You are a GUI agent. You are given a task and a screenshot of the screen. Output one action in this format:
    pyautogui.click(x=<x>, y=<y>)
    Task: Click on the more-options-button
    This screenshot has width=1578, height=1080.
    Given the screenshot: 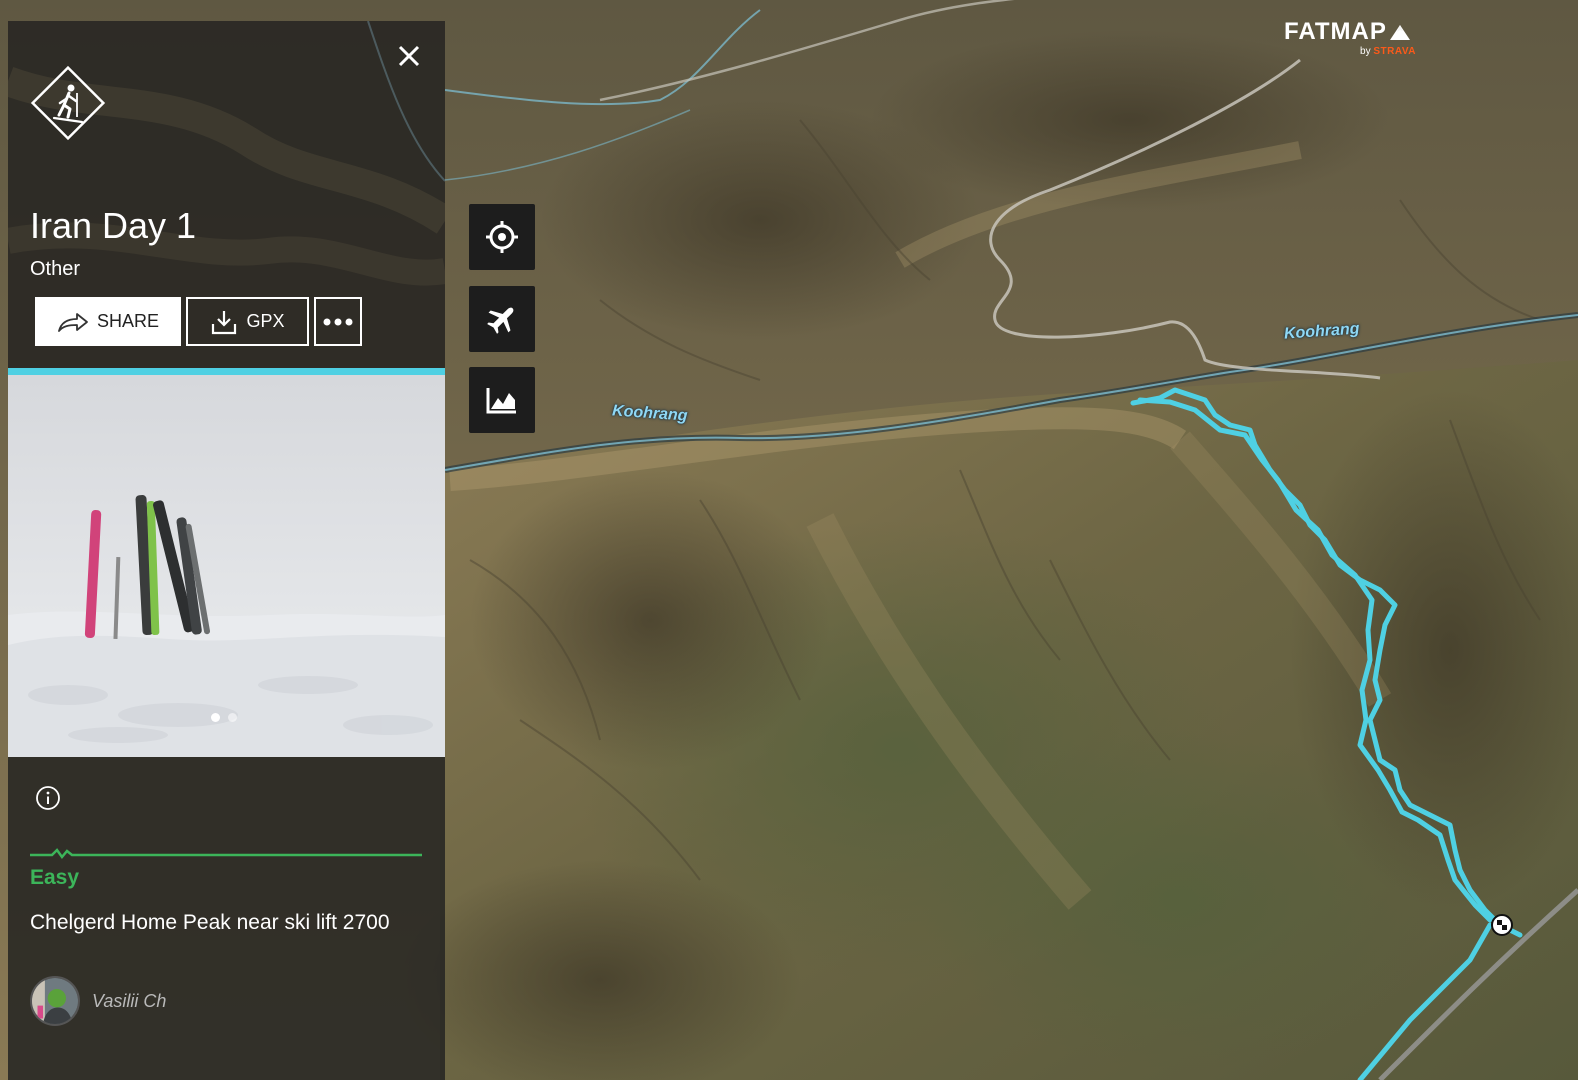 What is the action you would take?
    pyautogui.click(x=338, y=321)
    